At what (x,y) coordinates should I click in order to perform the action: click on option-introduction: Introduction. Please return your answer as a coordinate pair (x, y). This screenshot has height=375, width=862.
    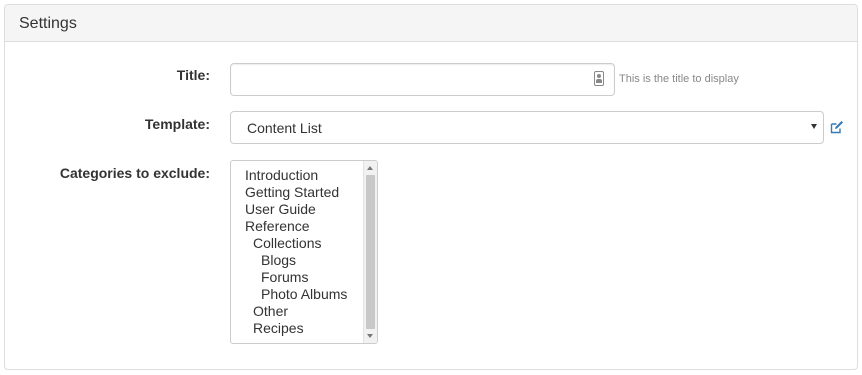
    Looking at the image, I should click on (297, 175).